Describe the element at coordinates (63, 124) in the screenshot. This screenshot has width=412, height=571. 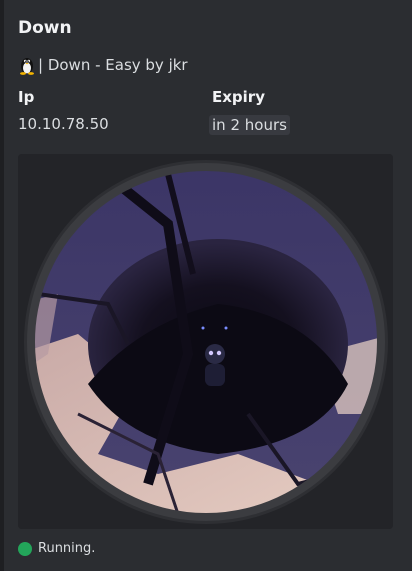
I see `field-ip-value: 10.10.78.50` at that location.